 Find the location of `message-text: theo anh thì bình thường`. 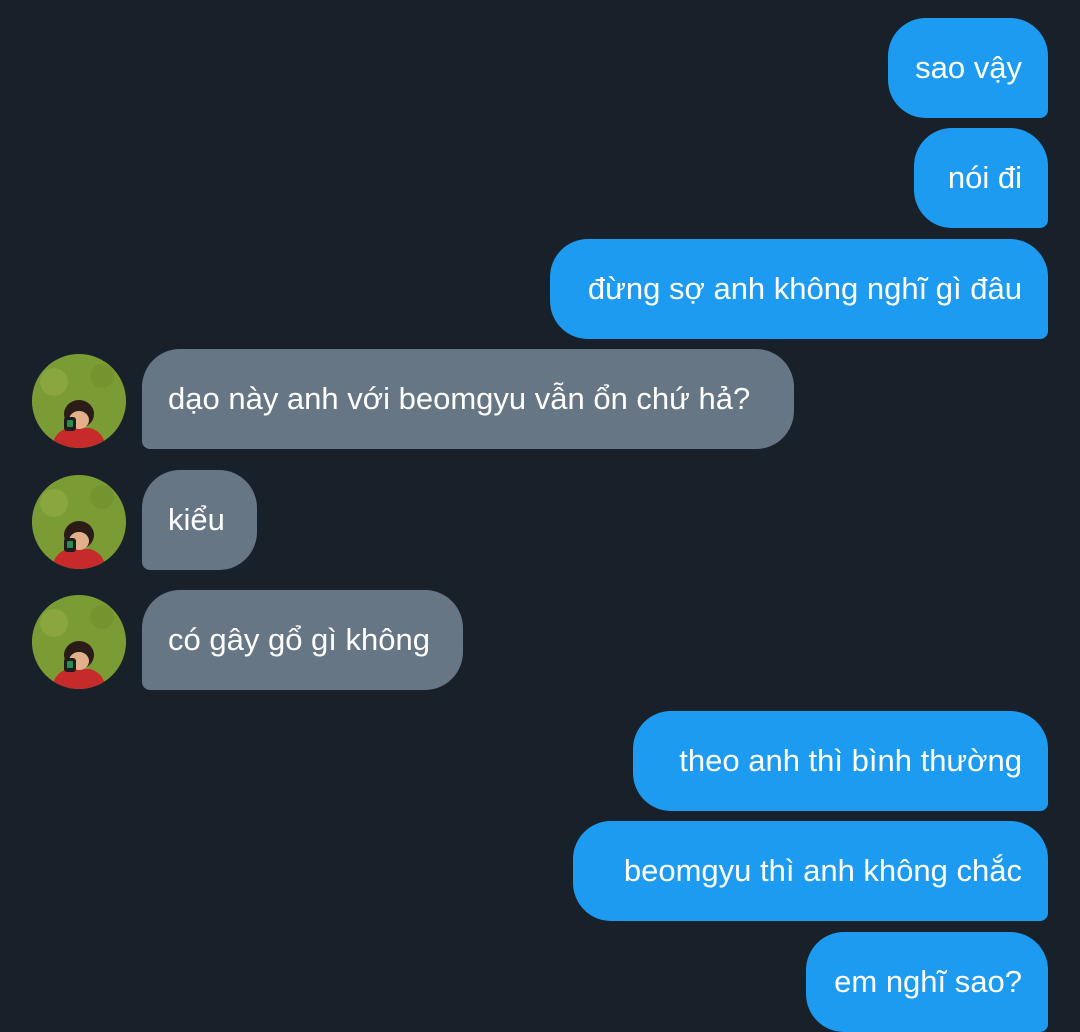

message-text: theo anh thì bình thường is located at coordinates (850, 760).